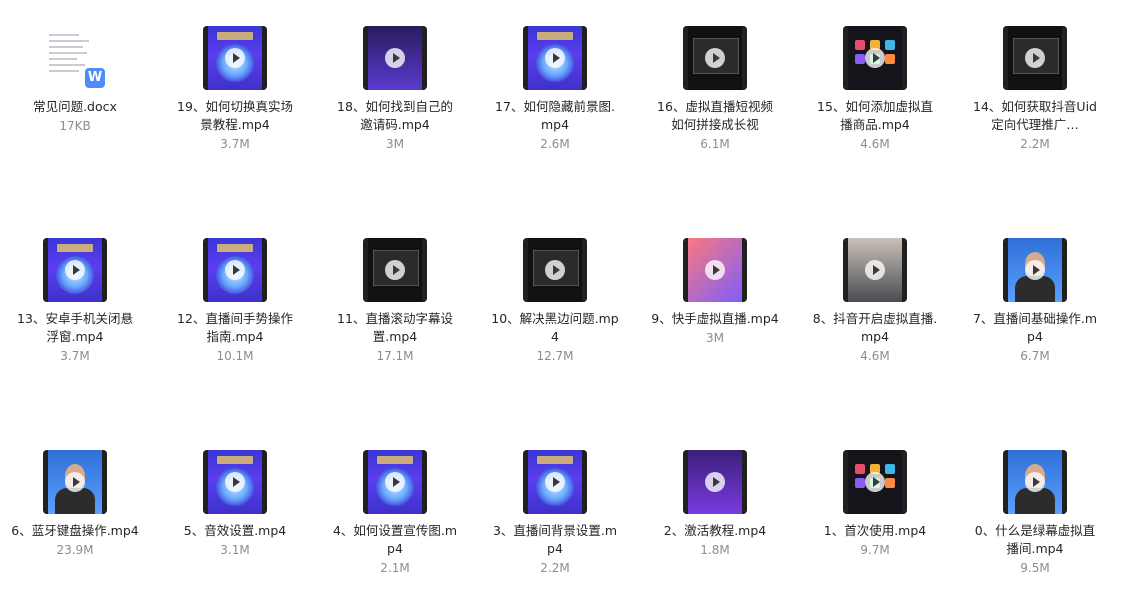 This screenshot has width=1121, height=600. I want to click on file-item: 1、首次使用.mp4 9.7M, so click(875, 504).